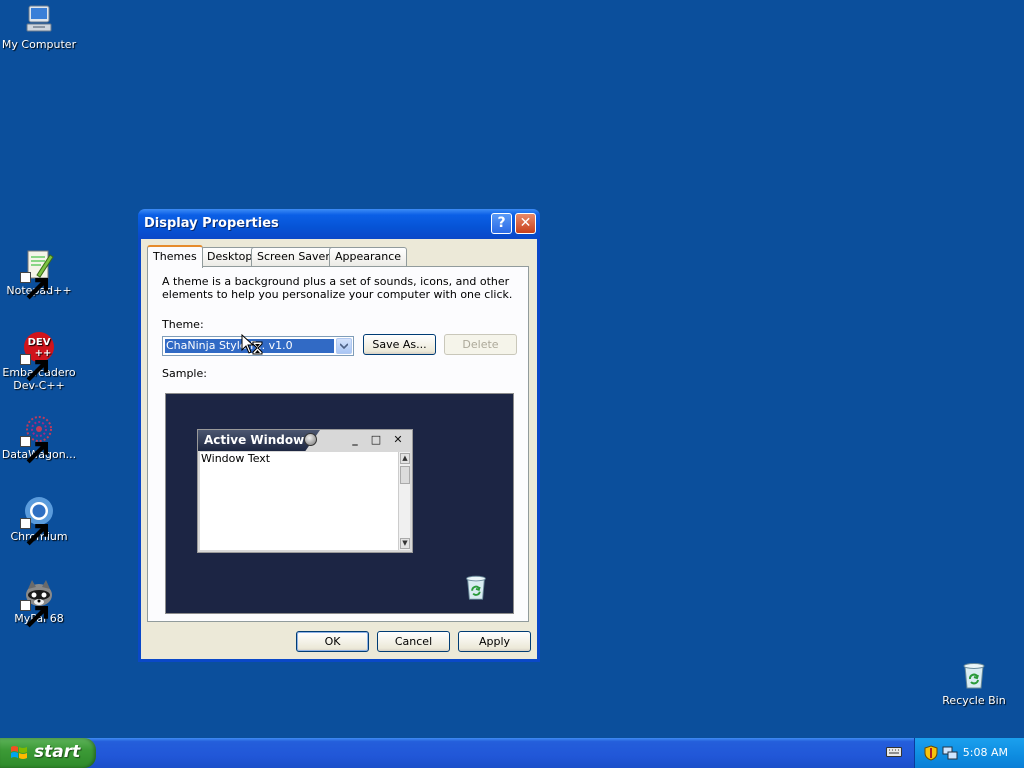  I want to click on sample-close-icon: ✕, so click(398, 439).